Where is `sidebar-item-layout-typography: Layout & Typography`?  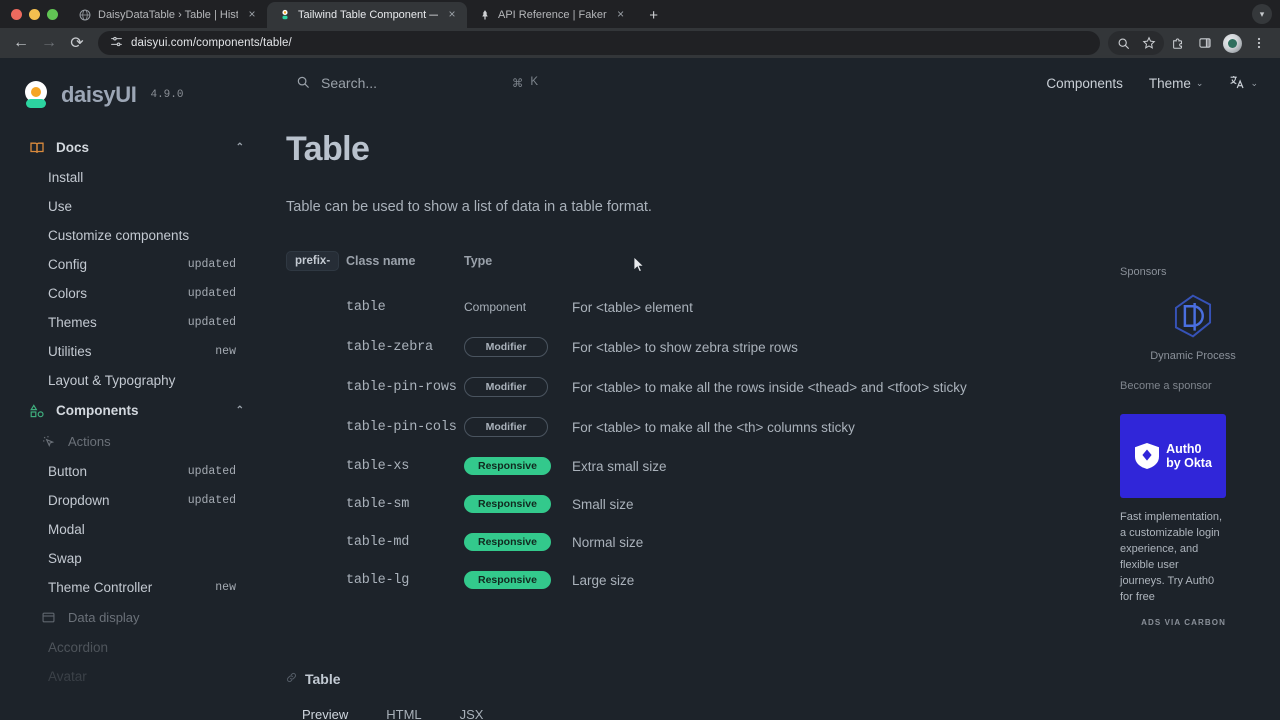 sidebar-item-layout-typography: Layout & Typography is located at coordinates (132, 380).